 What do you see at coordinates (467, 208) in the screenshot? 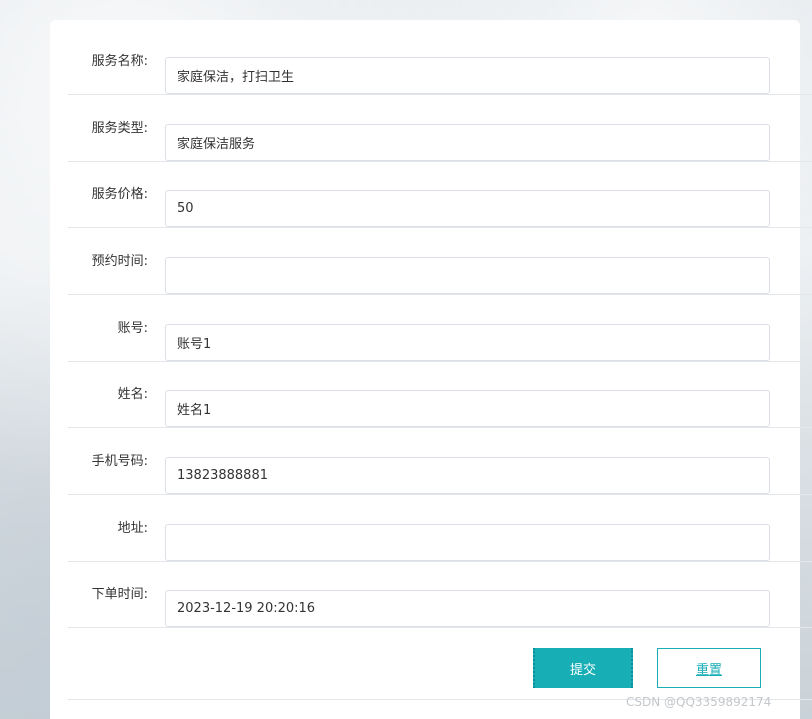
I see `service-price-input` at bounding box center [467, 208].